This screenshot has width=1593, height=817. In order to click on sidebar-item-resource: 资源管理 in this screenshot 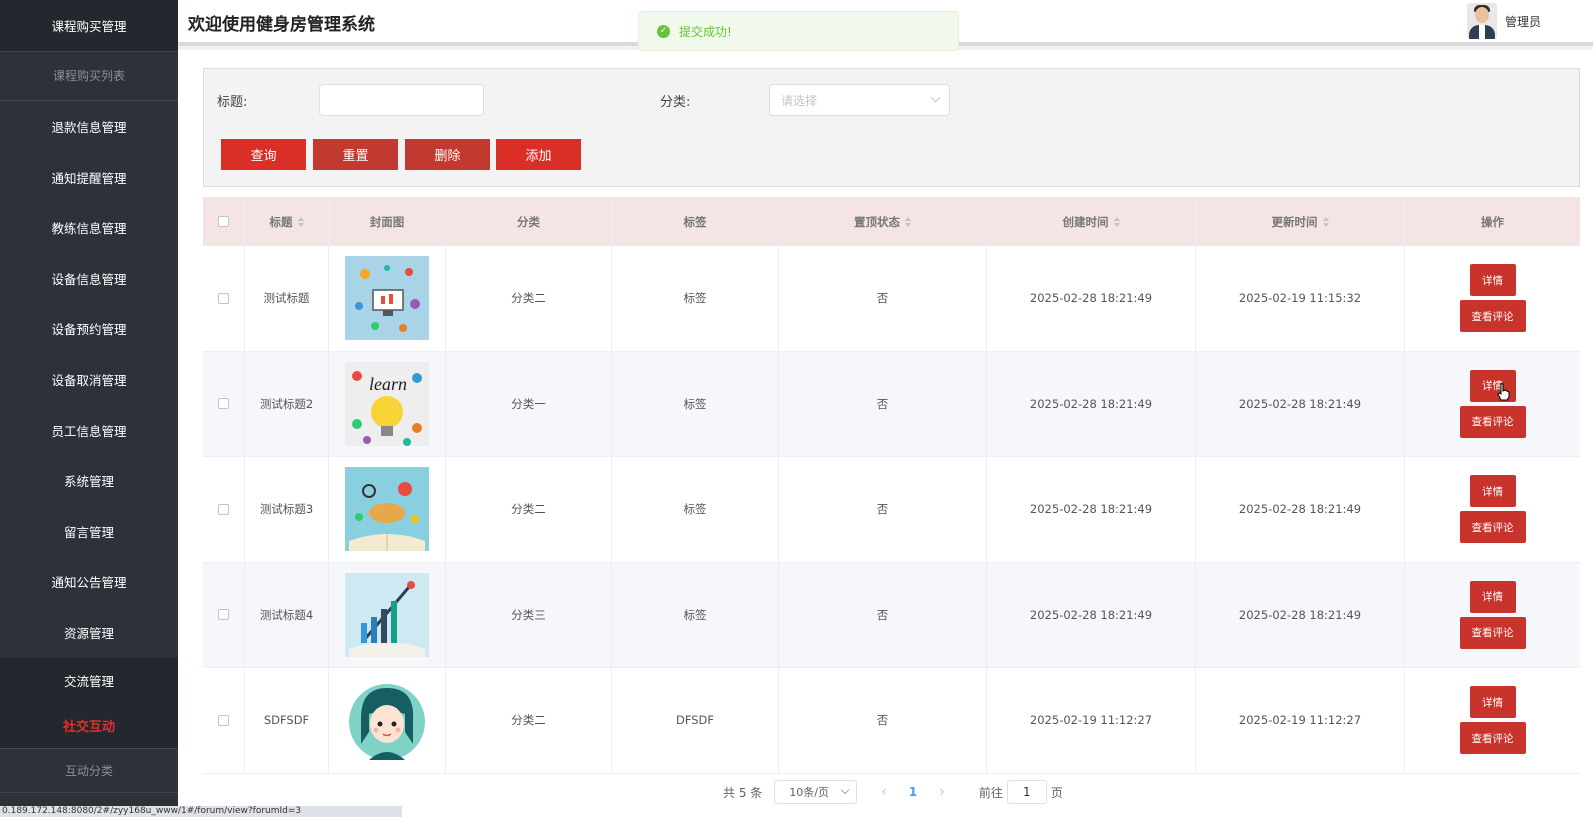, I will do `click(89, 632)`.